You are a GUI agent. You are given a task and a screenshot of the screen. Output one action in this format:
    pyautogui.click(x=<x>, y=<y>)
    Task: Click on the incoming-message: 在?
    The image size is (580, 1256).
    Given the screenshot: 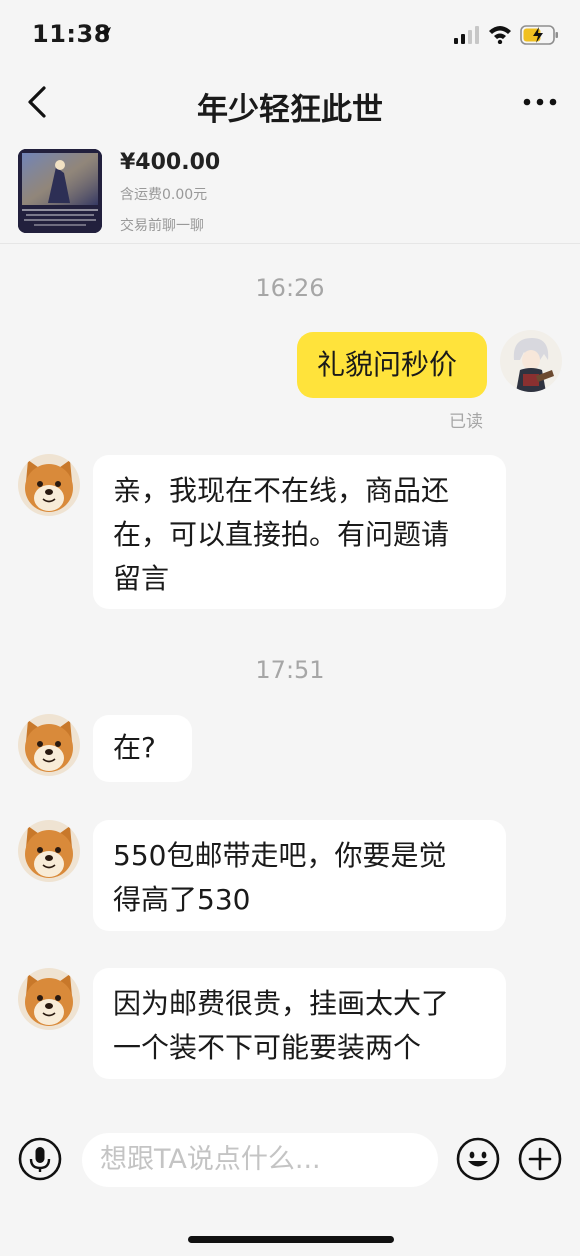 What is the action you would take?
    pyautogui.click(x=142, y=748)
    